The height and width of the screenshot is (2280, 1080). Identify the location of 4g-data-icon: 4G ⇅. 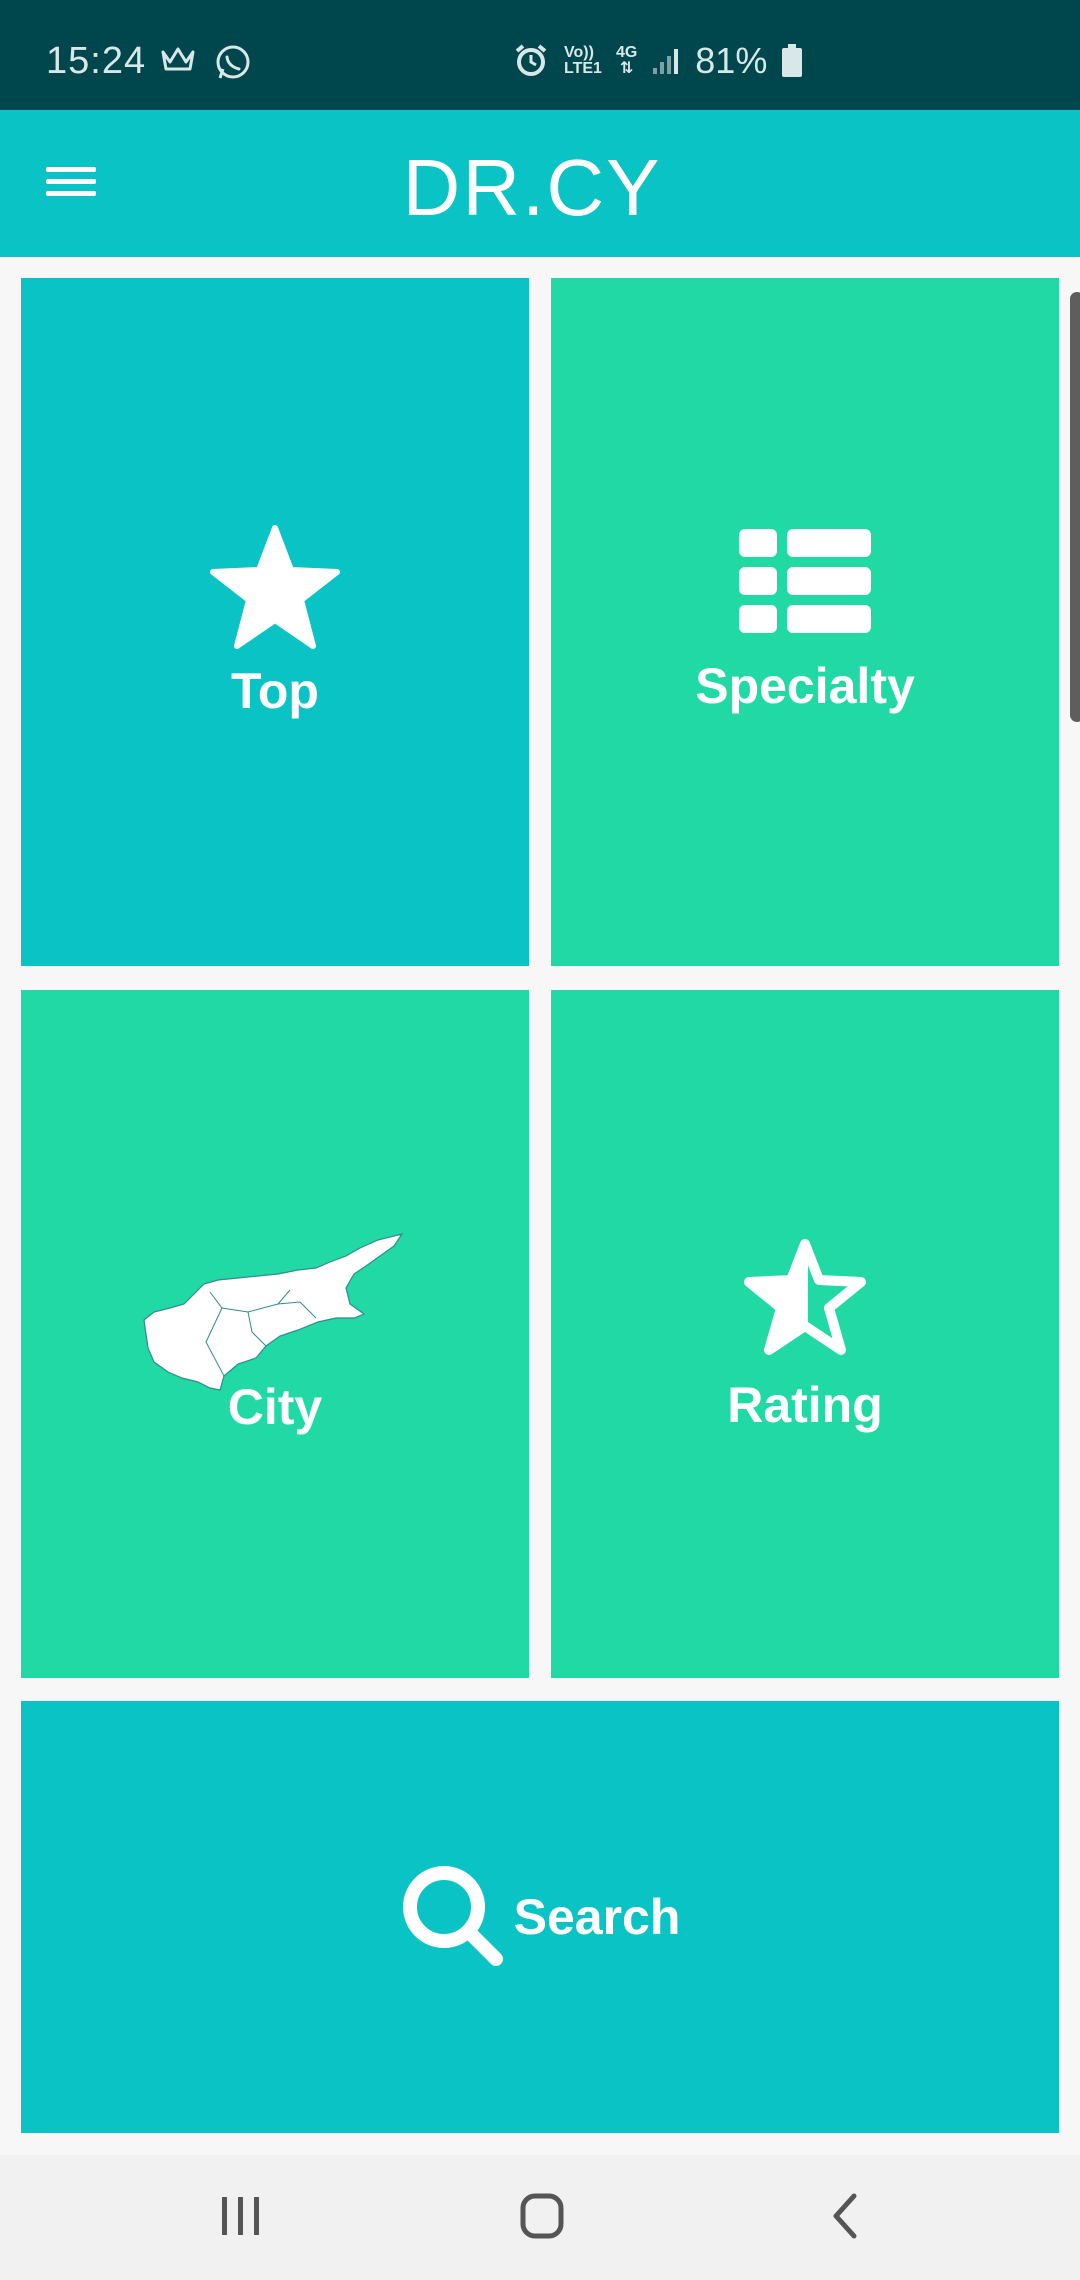
(626, 60).